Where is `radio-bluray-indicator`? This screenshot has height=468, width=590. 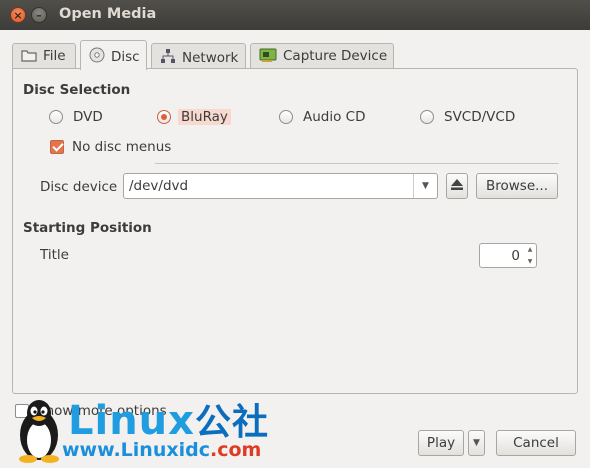
radio-bluray-indicator is located at coordinates (164, 117).